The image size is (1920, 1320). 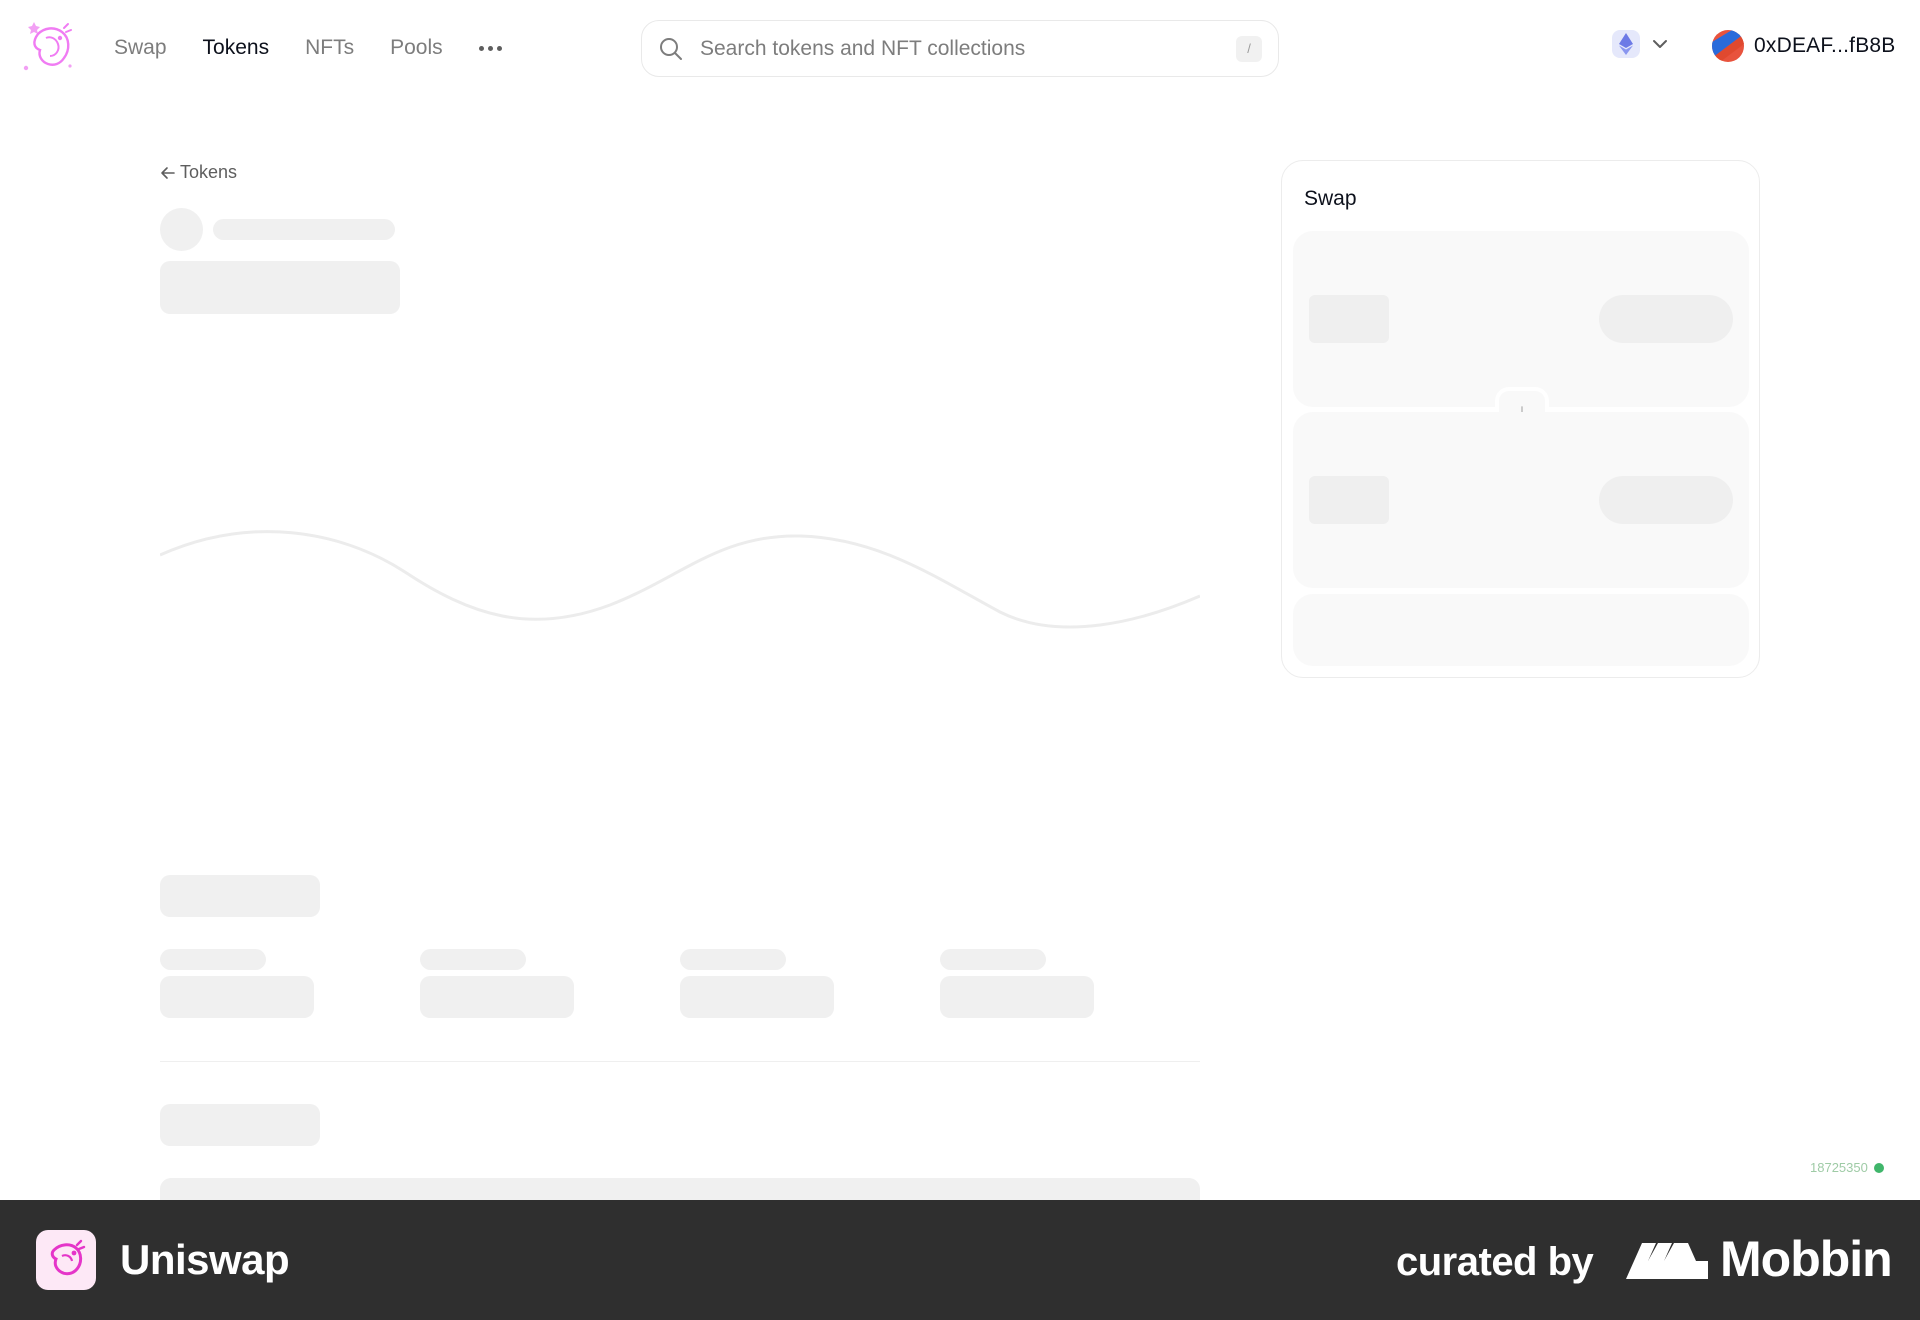 What do you see at coordinates (240, 896) in the screenshot?
I see `stats-heading-skeleton` at bounding box center [240, 896].